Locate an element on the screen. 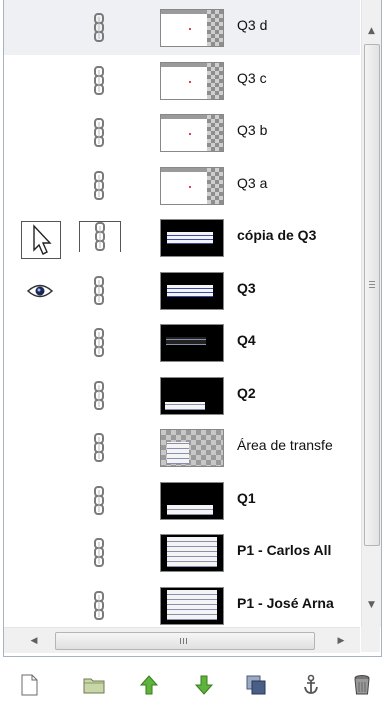  layer-row: Q3 d is located at coordinates (182, 27).